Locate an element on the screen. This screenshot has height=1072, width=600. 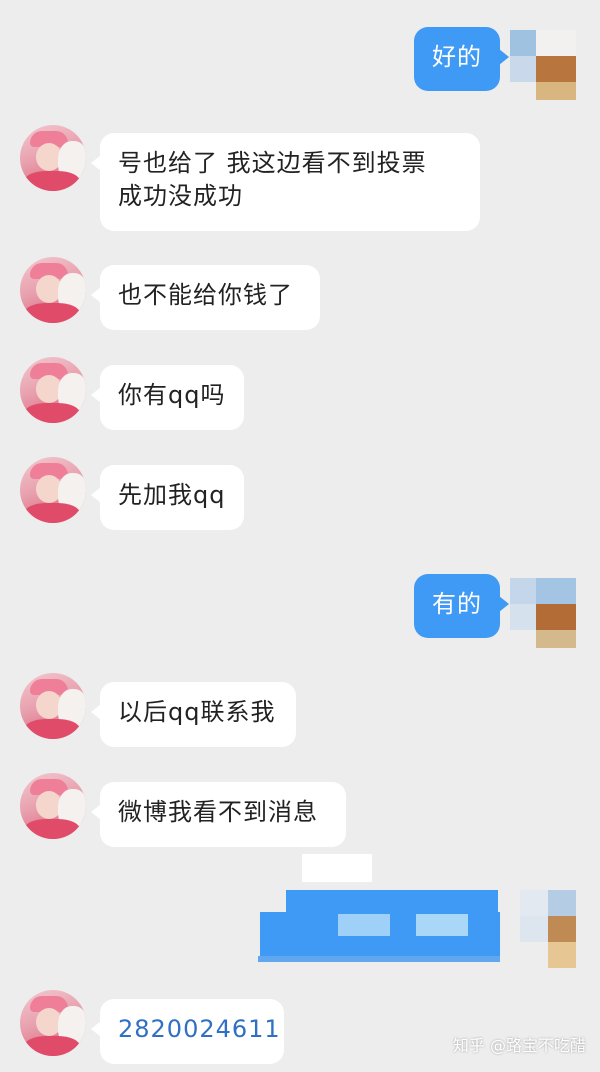
outgoing-message-bubble: 有的 is located at coordinates (461, 606).